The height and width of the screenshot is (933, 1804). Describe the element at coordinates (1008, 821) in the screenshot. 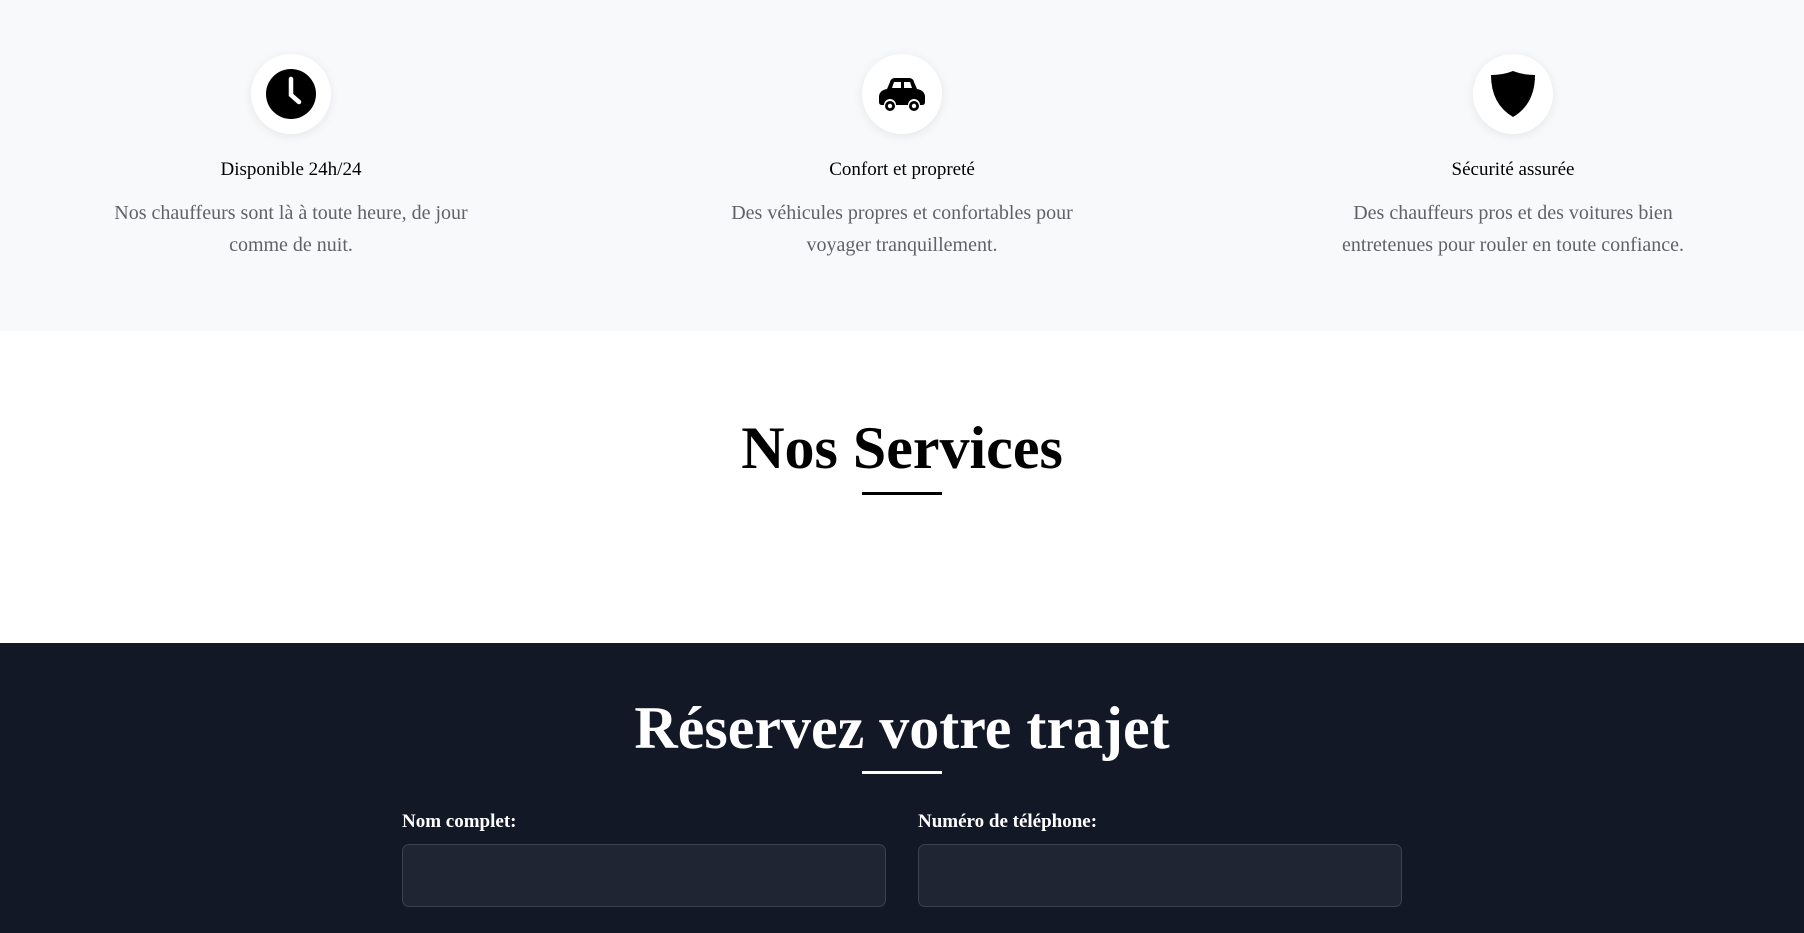

I see `phone-label: Numéro de téléphone:` at that location.